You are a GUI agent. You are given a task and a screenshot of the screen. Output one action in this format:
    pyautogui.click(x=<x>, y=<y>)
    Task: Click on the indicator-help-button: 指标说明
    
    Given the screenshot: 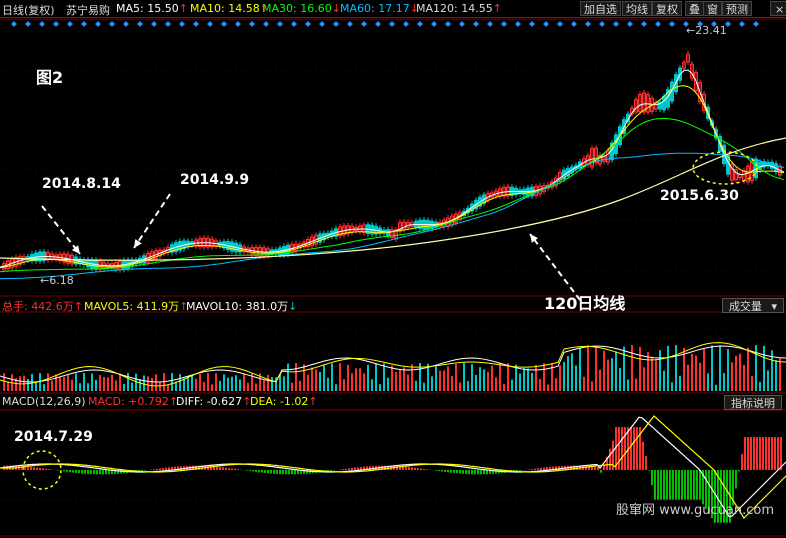 What is the action you would take?
    pyautogui.click(x=753, y=402)
    